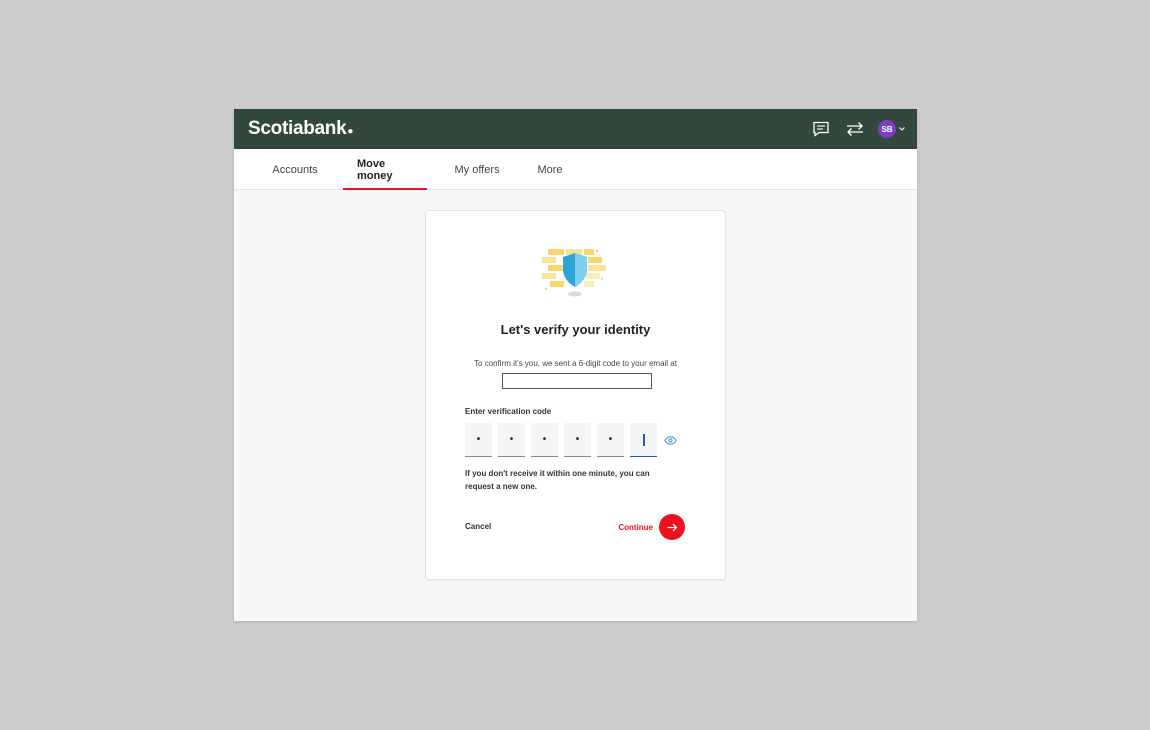 The width and height of the screenshot is (1150, 730). I want to click on scotiabank-logo: Scotiabank●, so click(300, 129).